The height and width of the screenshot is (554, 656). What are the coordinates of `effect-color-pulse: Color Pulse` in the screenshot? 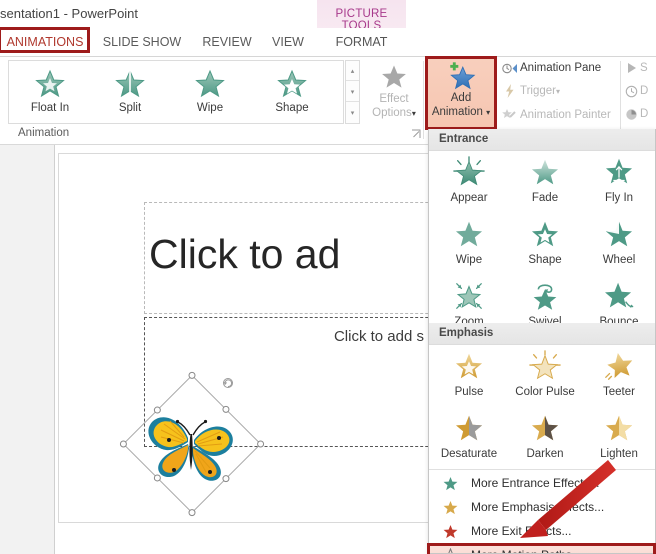 It's located at (545, 376).